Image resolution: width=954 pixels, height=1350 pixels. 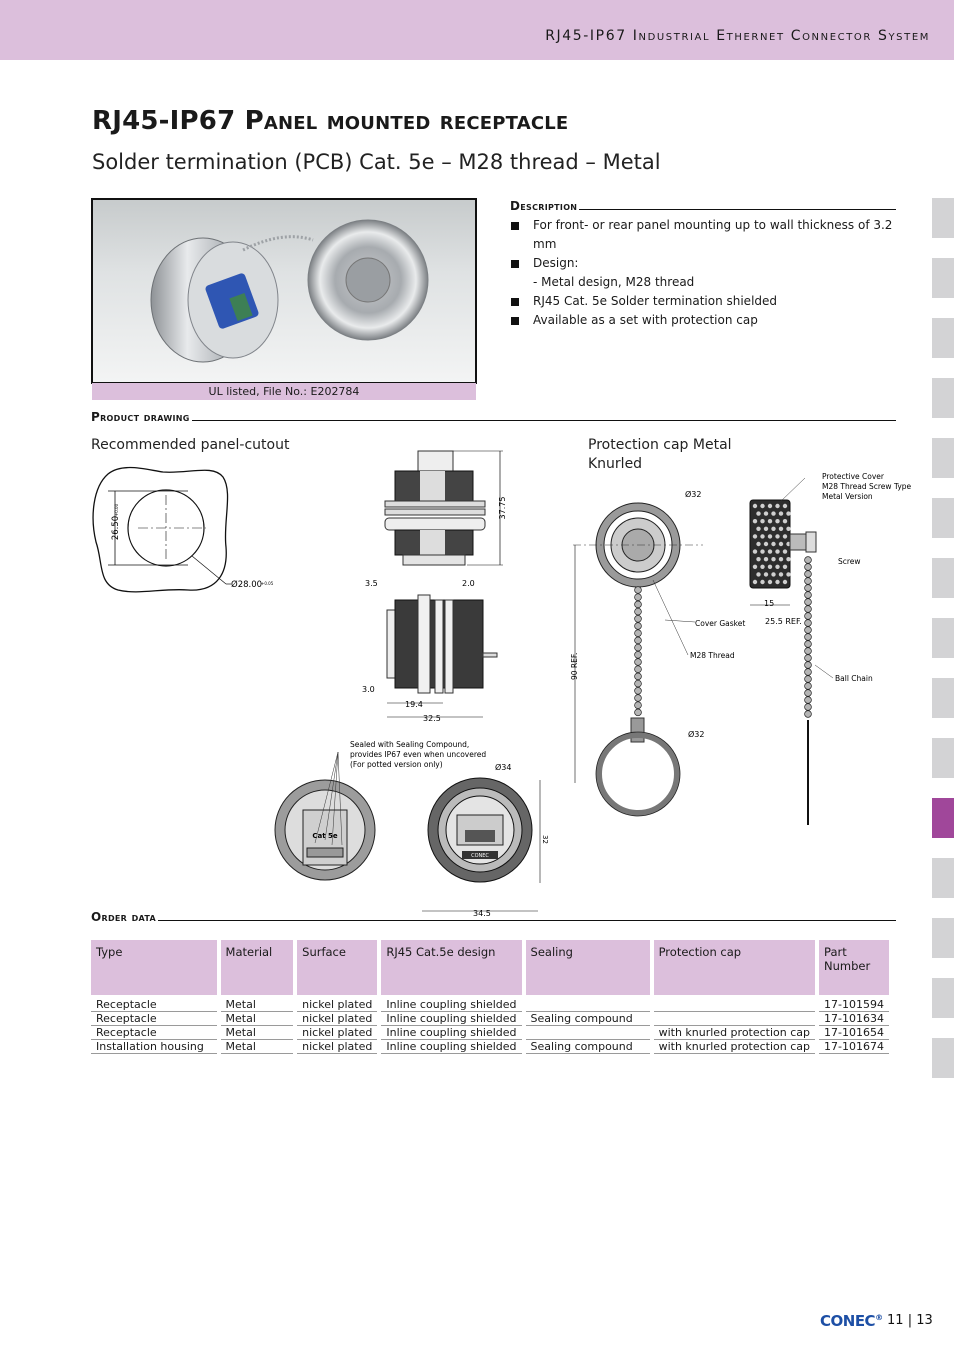 What do you see at coordinates (414, 704) in the screenshot?
I see `dim-to-nut: 19.4` at bounding box center [414, 704].